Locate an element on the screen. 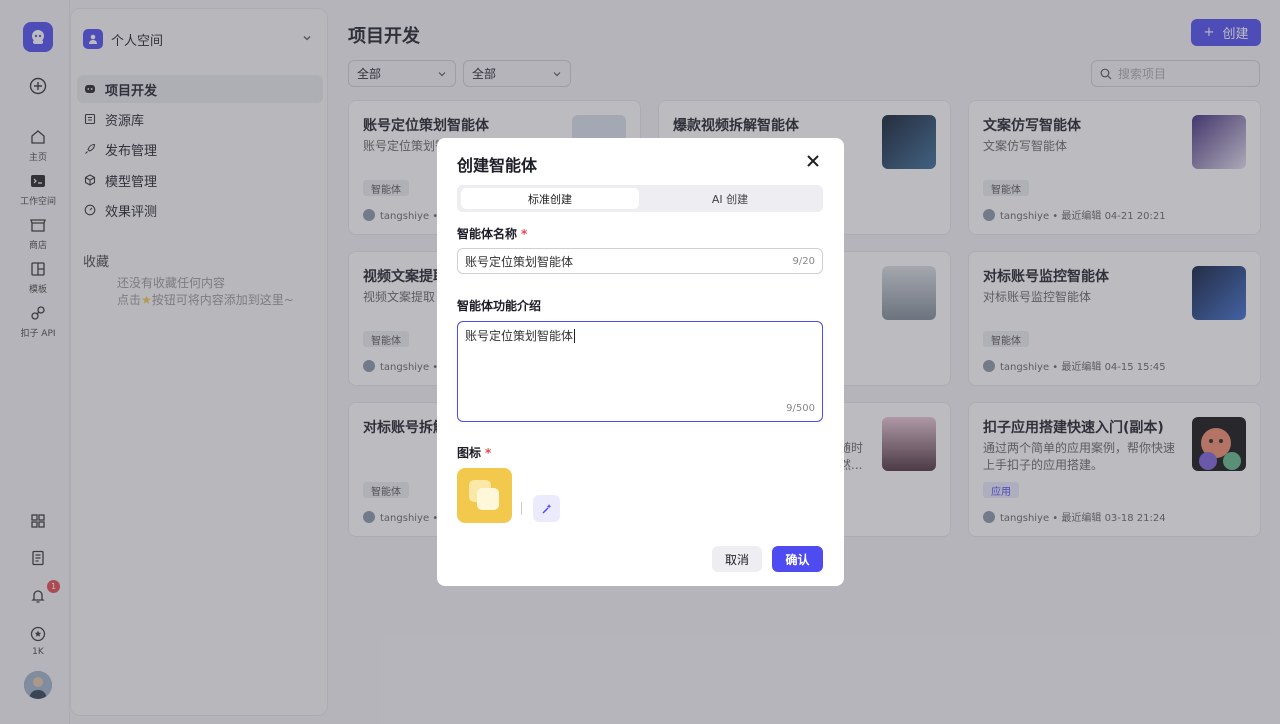  name-label: 智能体名称 * is located at coordinates (492, 233).